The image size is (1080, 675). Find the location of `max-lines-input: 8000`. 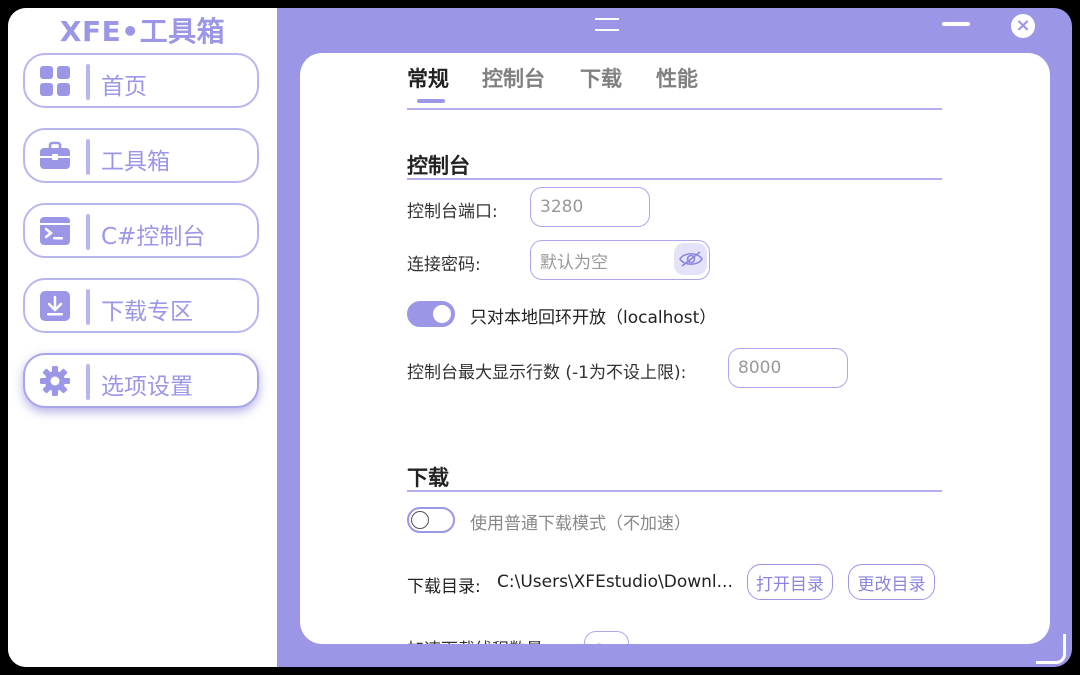

max-lines-input: 8000 is located at coordinates (788, 368).